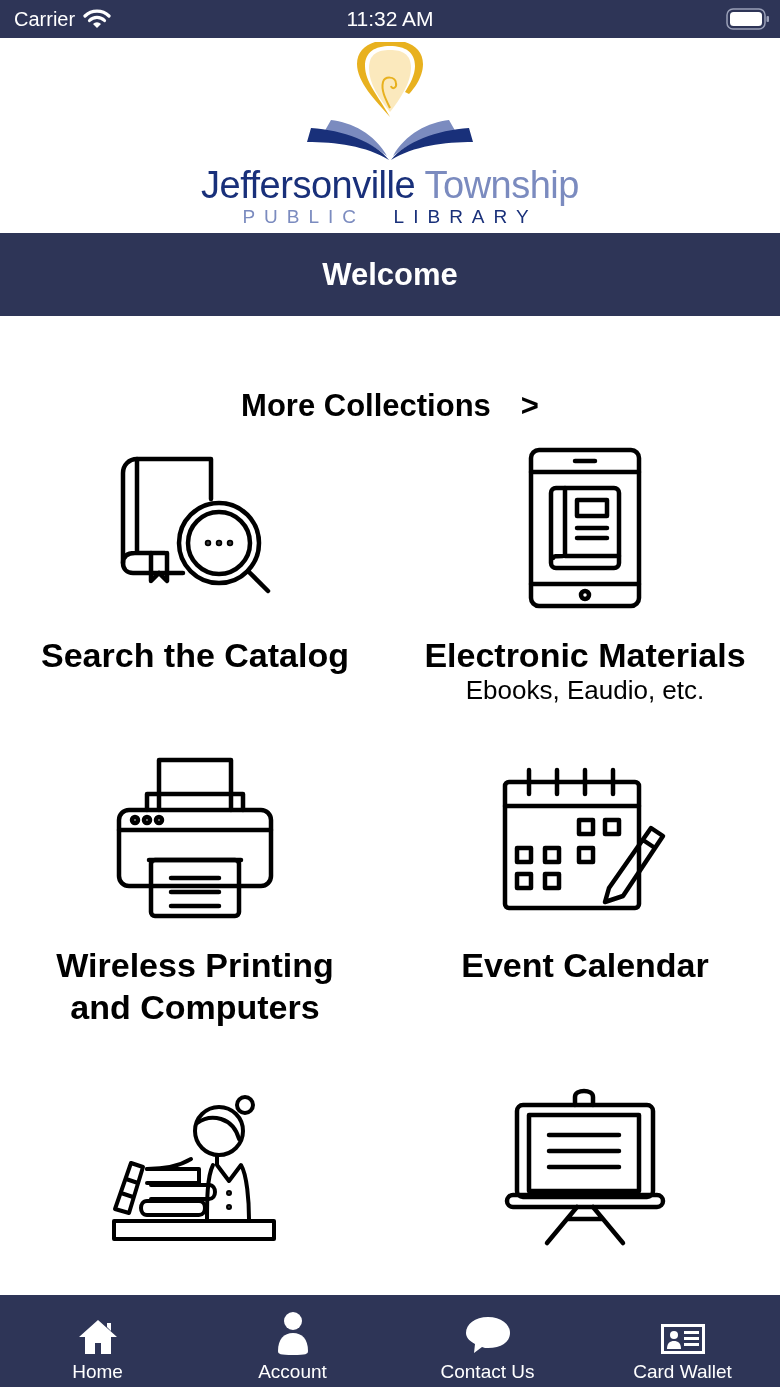  I want to click on tab-item: Card Wallet, so click(682, 1341).